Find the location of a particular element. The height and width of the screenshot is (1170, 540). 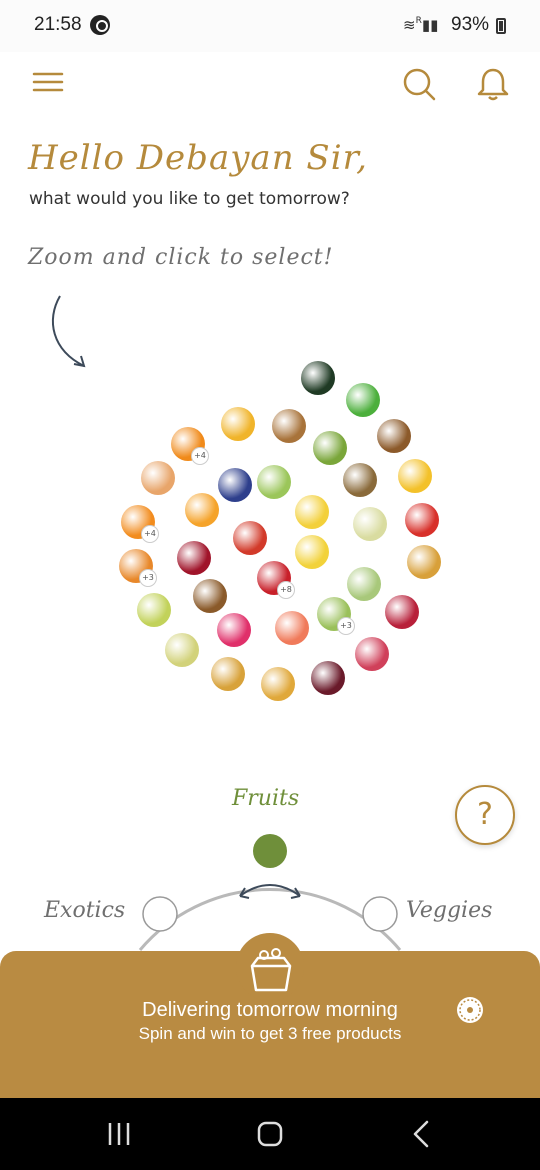

variant-count-badge: +8 is located at coordinates (286, 590).